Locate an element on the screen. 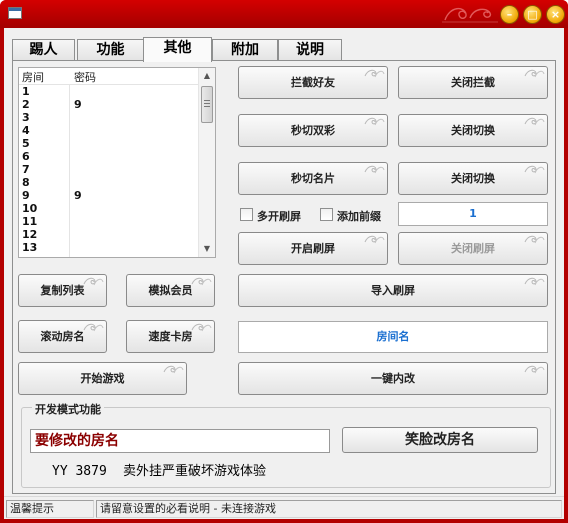  one-key-rename-label: 一键内改 is located at coordinates (393, 378).